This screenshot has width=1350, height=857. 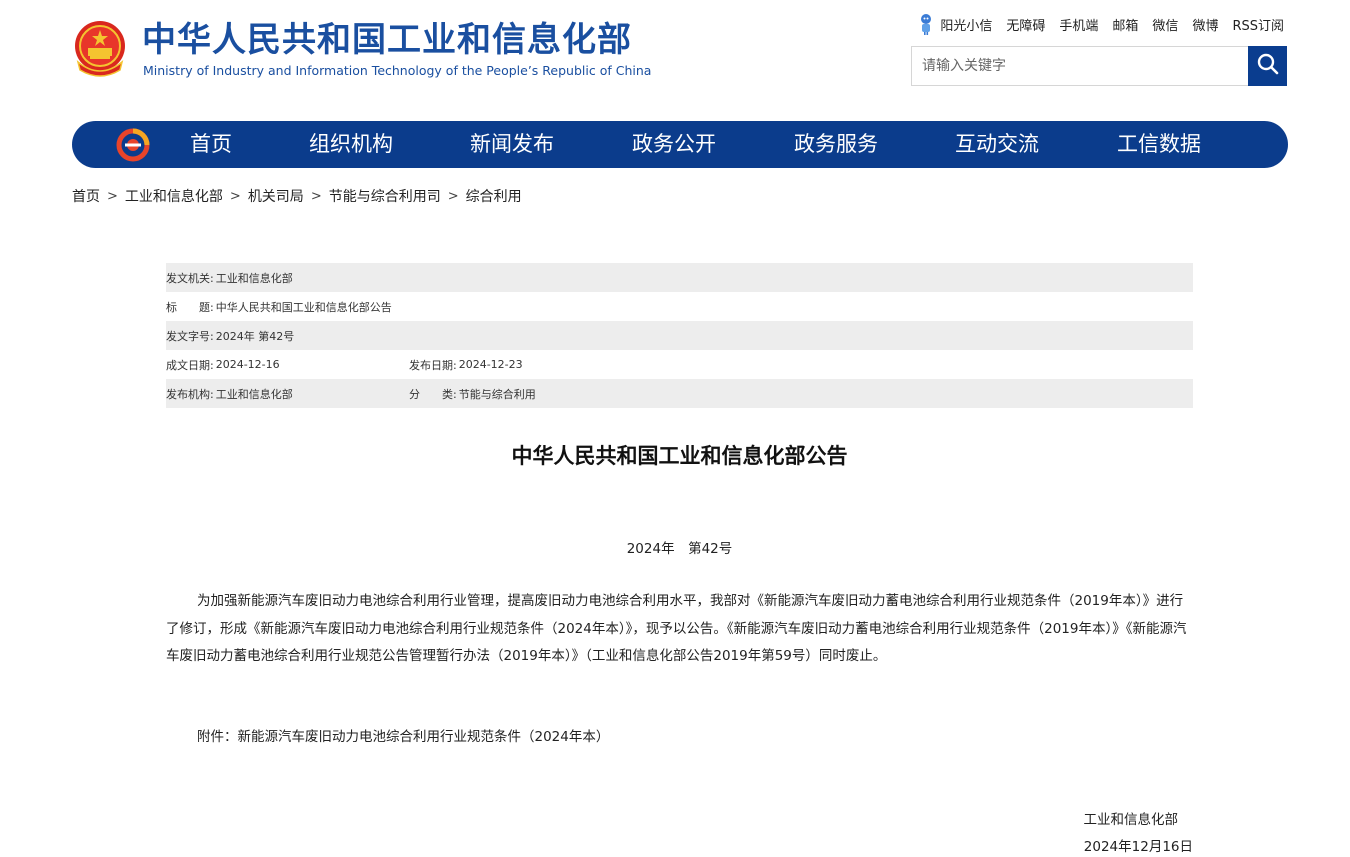 What do you see at coordinates (1101, 24) in the screenshot?
I see `top-links: 阳光小信 无障碍 手机端 邮箱 微信 微博 RSS订阅` at bounding box center [1101, 24].